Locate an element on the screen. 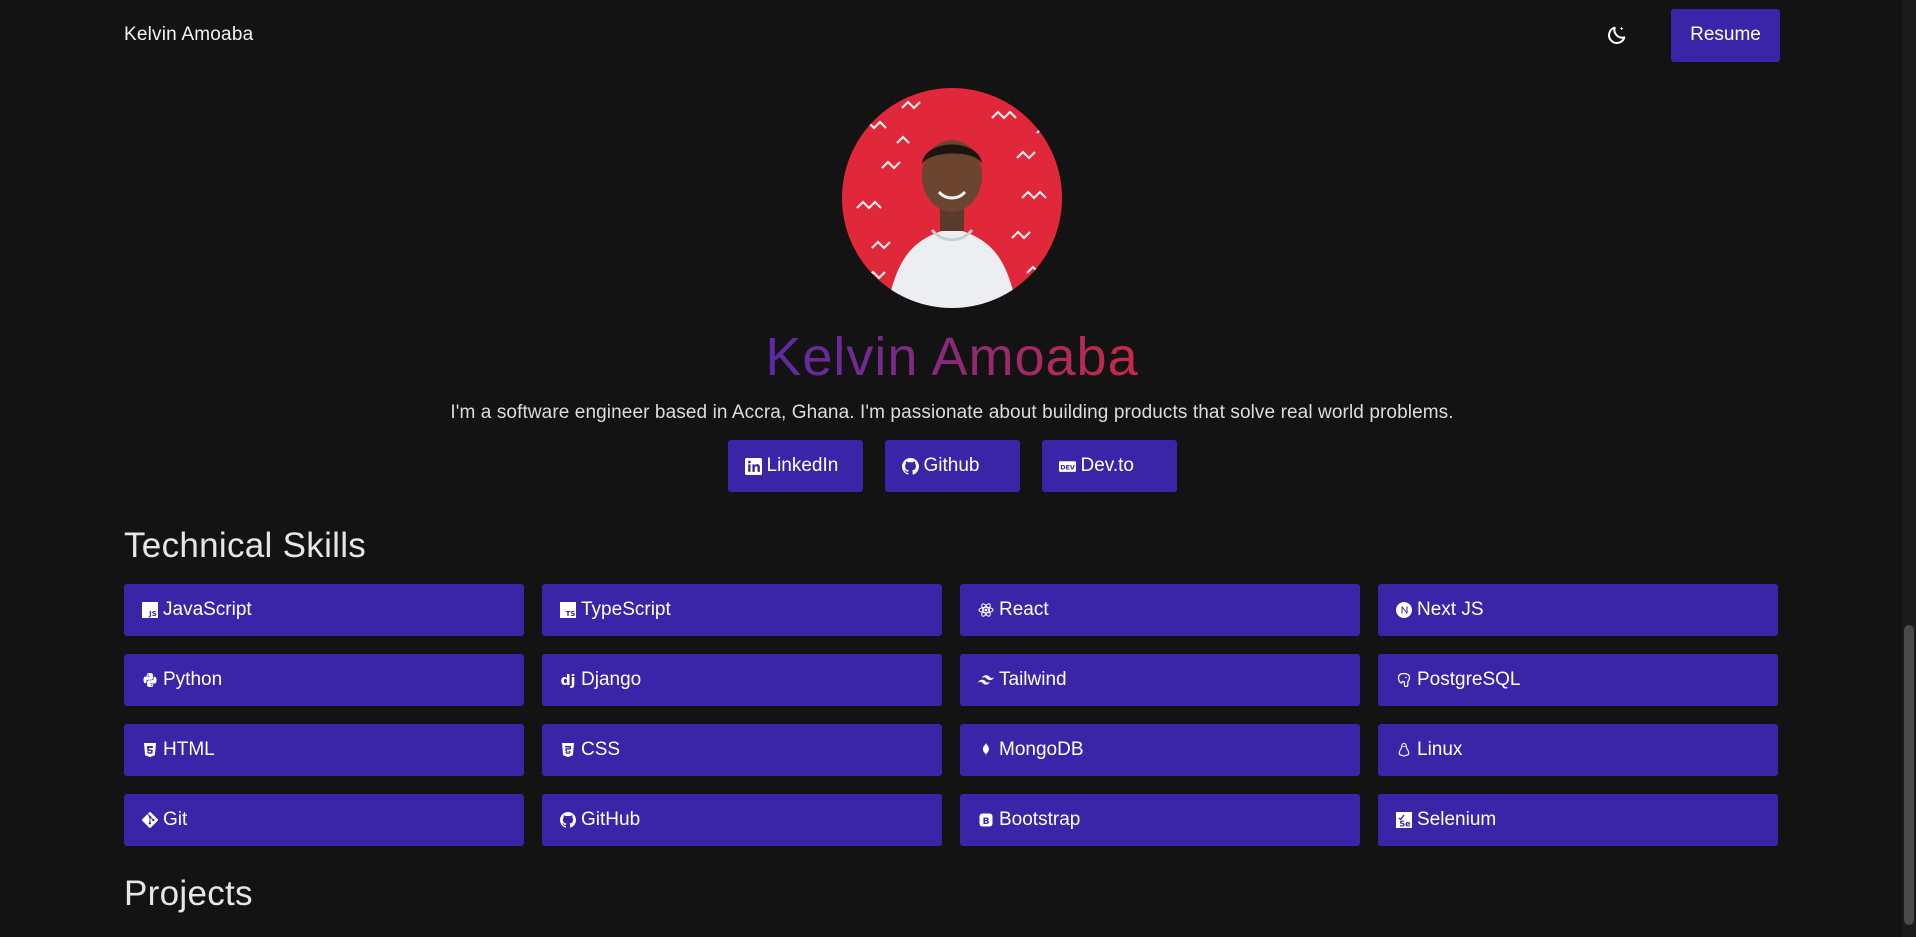  linkedin-button: LinkedIn is located at coordinates (795, 466).